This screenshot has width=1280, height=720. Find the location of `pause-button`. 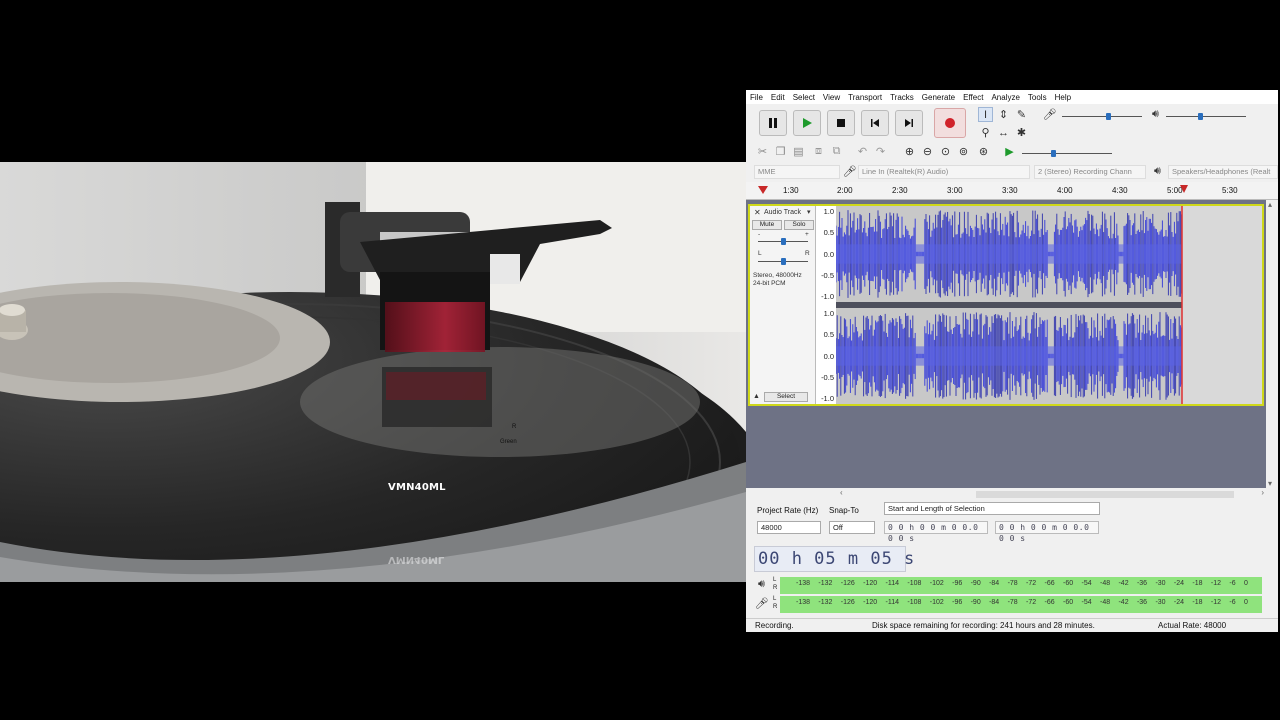

pause-button is located at coordinates (773, 123).